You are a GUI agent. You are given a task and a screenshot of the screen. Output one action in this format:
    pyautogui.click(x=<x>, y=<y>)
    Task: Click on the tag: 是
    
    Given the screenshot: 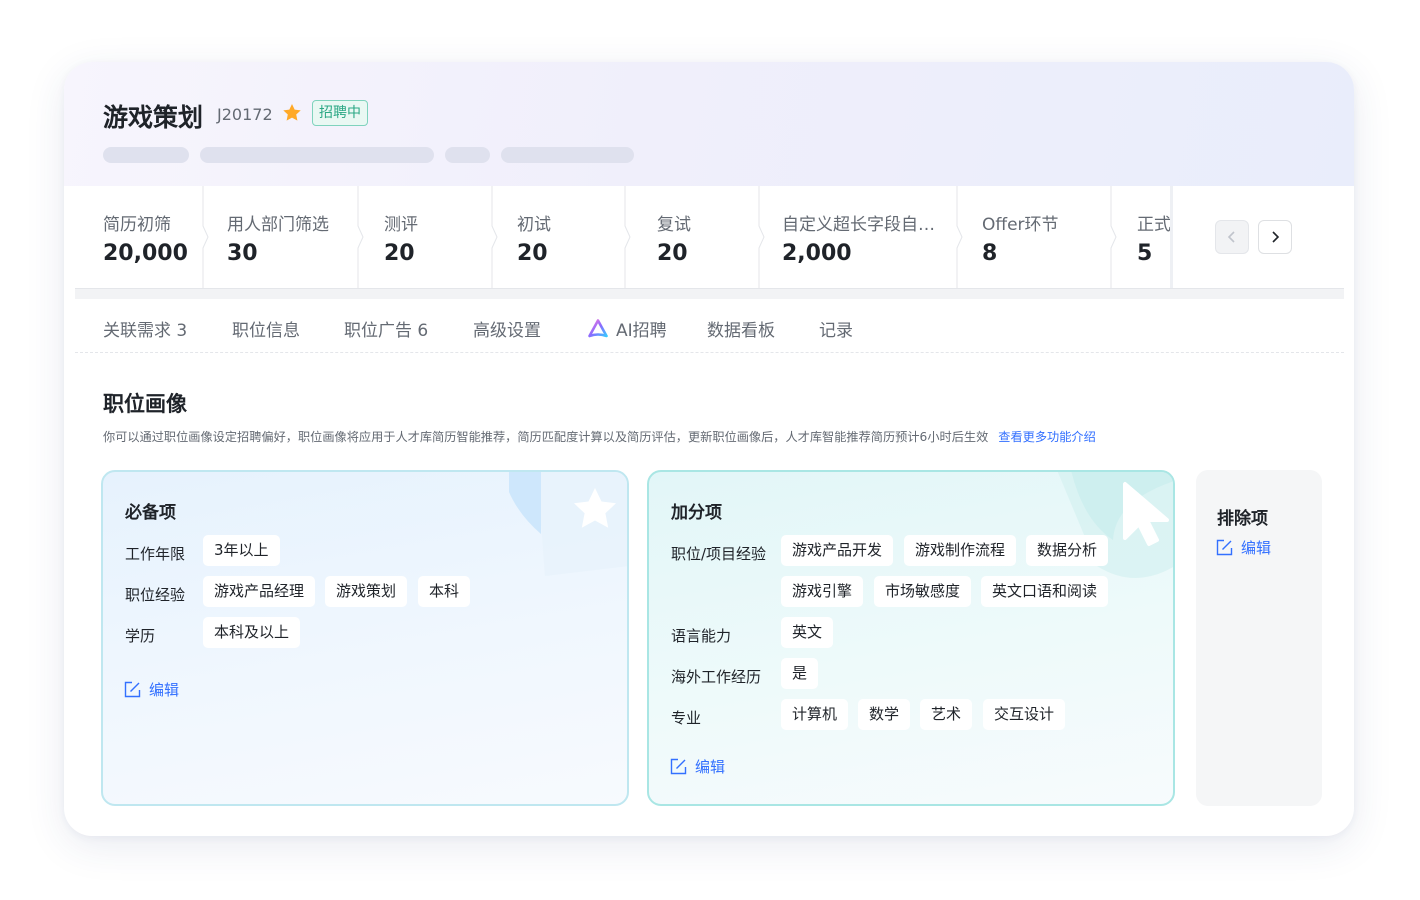 What is the action you would take?
    pyautogui.click(x=800, y=673)
    